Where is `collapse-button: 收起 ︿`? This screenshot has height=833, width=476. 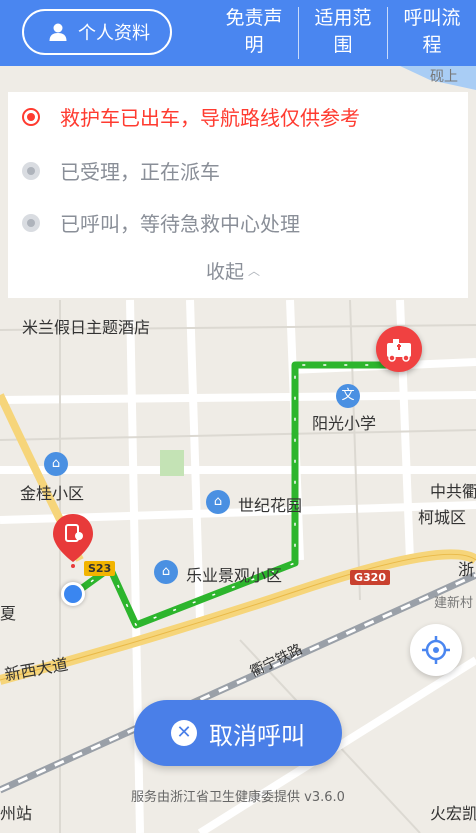
collapse-button: 收起 ︿ is located at coordinates (233, 270).